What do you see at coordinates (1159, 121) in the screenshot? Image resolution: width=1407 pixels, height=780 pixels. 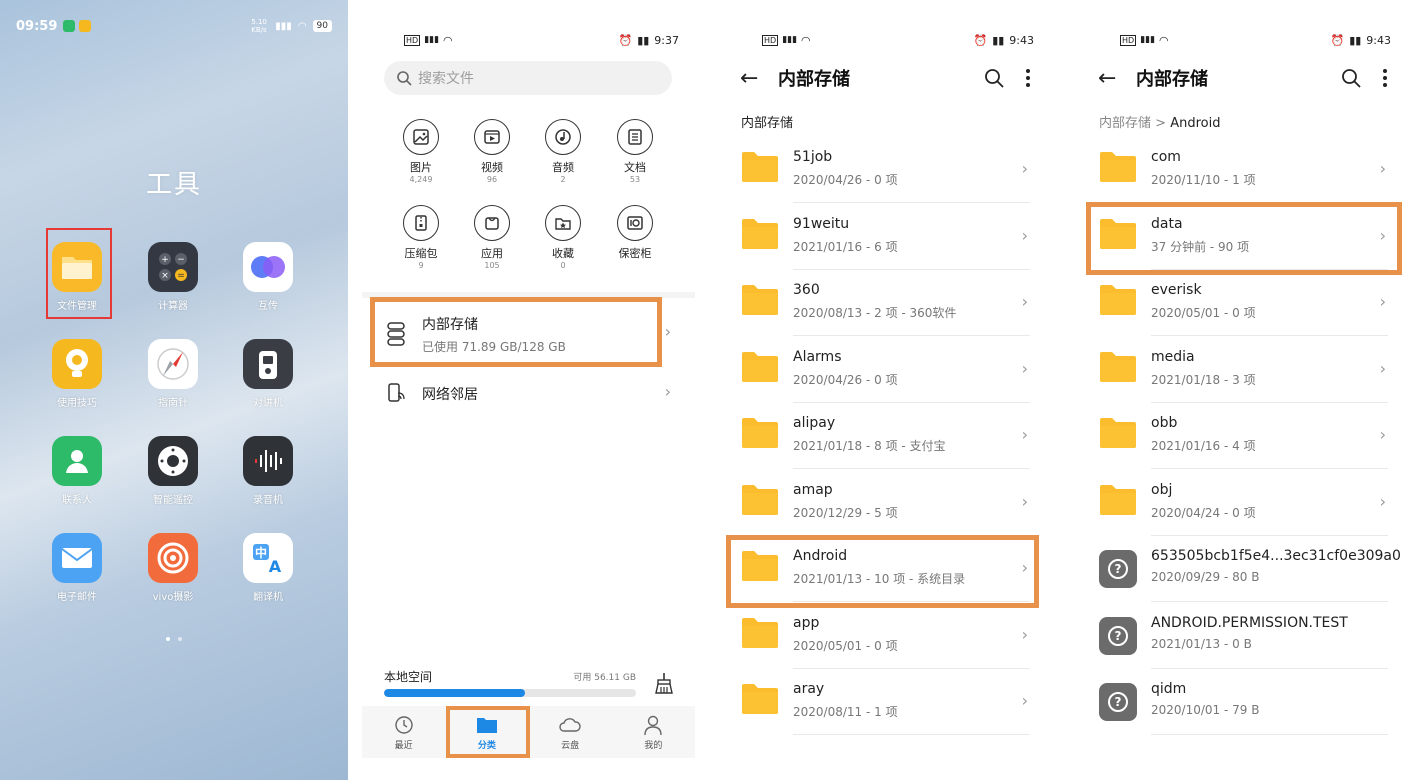 I see `breadcrumb: 内部存储 > Android` at bounding box center [1159, 121].